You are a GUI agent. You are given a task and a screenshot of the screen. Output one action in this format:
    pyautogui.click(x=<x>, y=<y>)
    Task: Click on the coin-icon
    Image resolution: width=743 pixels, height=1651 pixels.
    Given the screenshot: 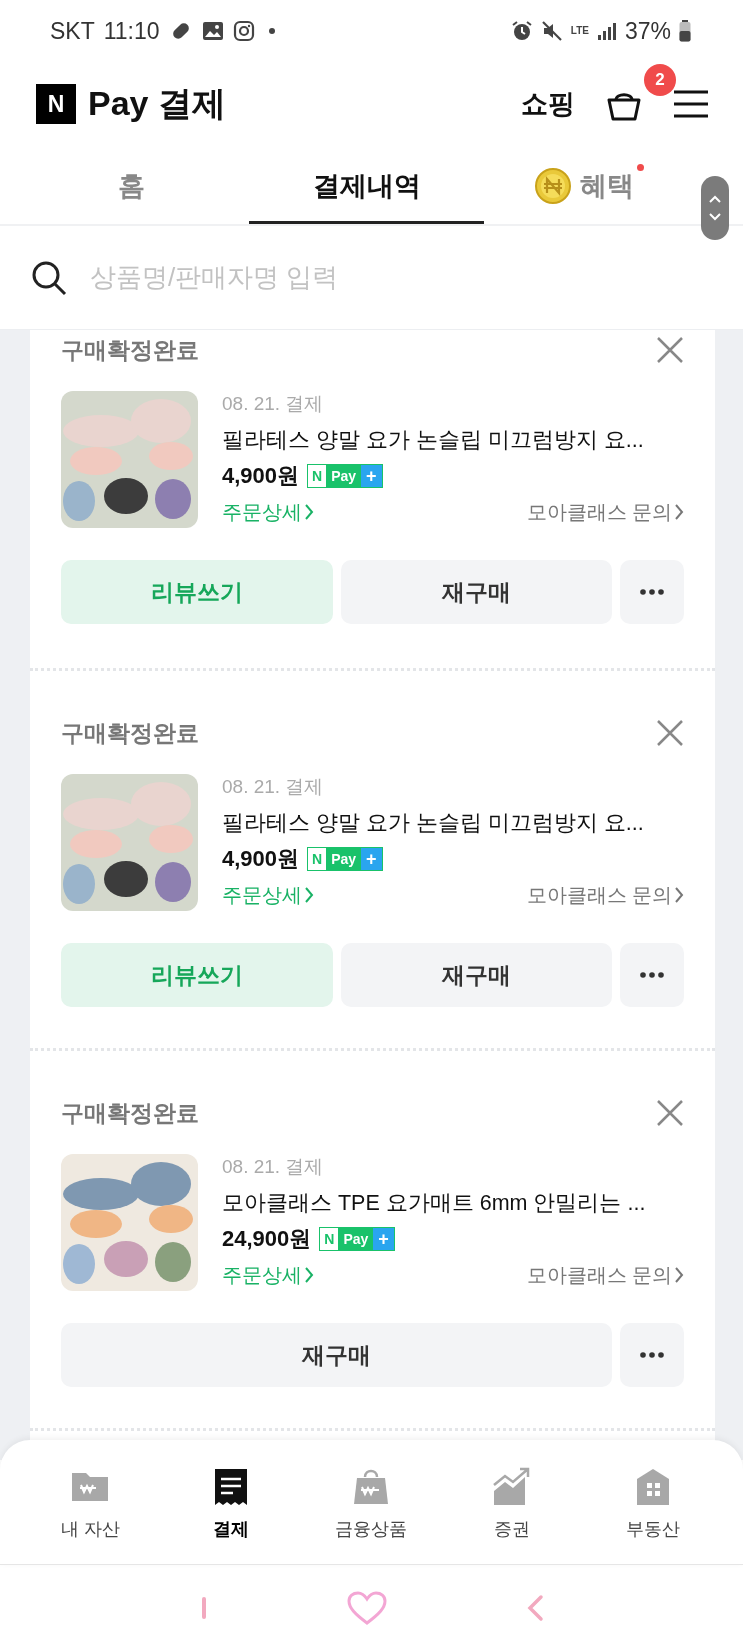 What is the action you would take?
    pyautogui.click(x=553, y=186)
    